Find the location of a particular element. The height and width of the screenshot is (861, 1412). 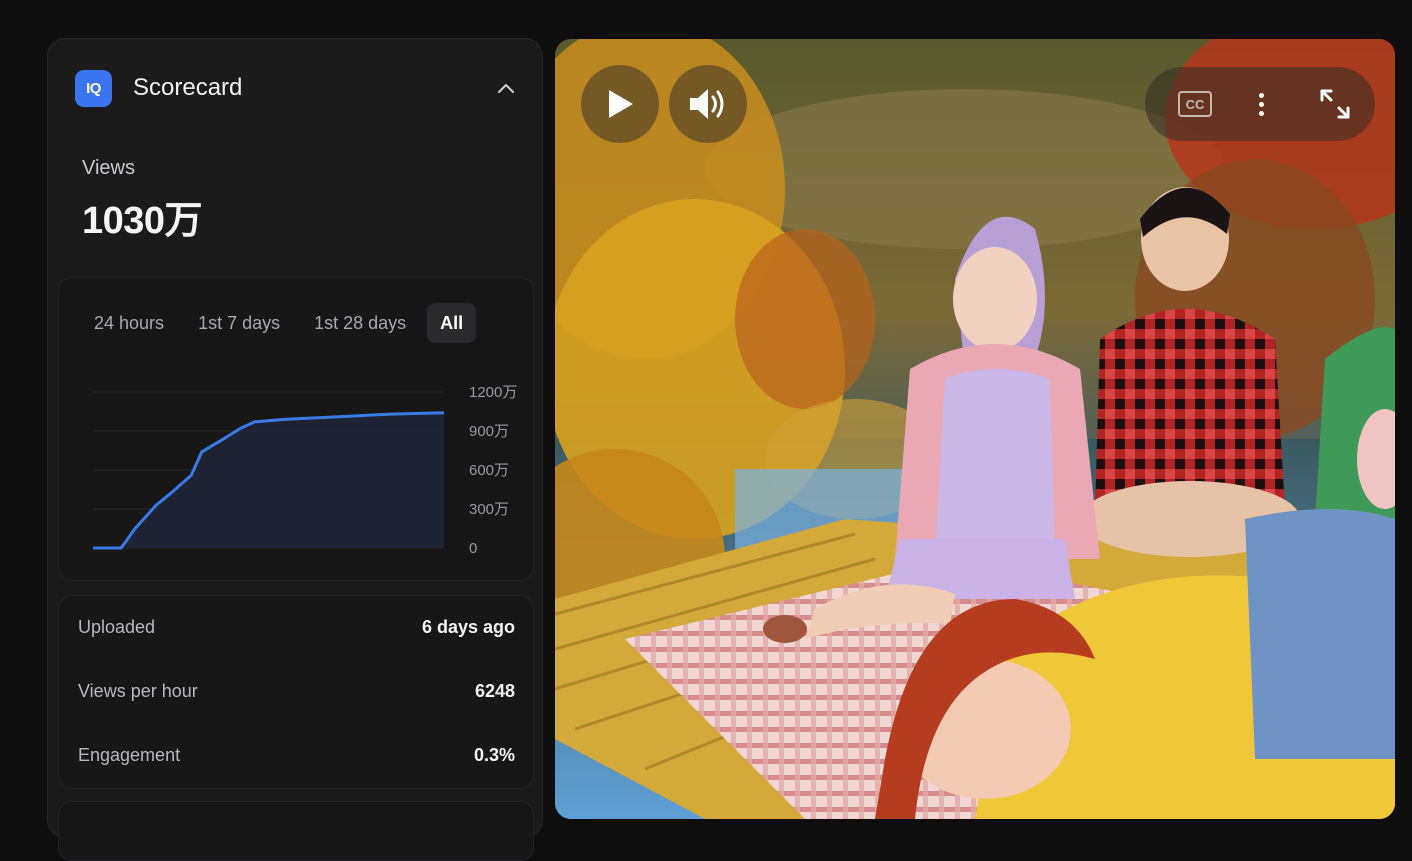

volume-button is located at coordinates (708, 104).